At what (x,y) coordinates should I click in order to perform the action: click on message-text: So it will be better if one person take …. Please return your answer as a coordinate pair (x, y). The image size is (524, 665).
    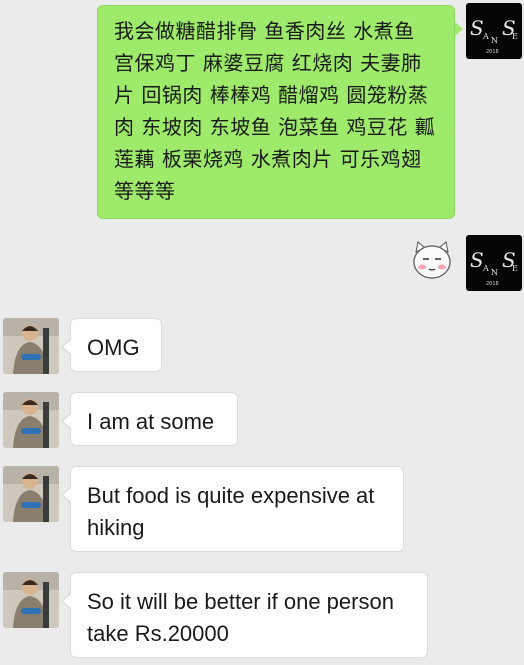
    Looking at the image, I should click on (240, 617).